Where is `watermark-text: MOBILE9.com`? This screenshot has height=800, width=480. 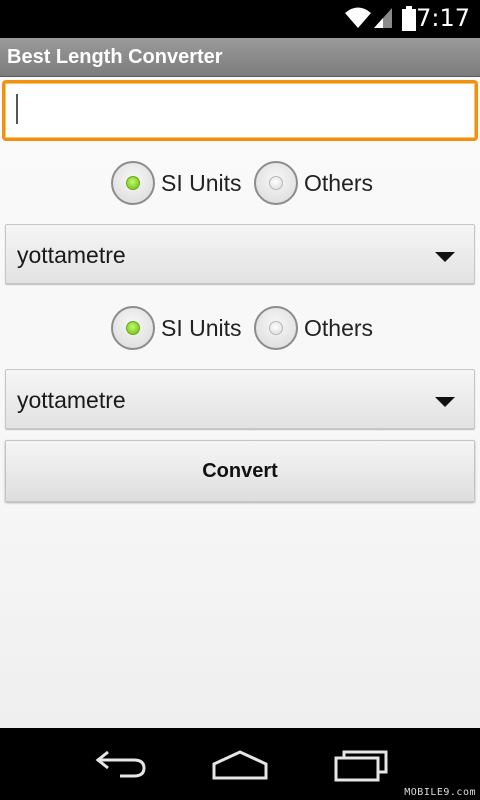
watermark-text: MOBILE9.com is located at coordinates (440, 792).